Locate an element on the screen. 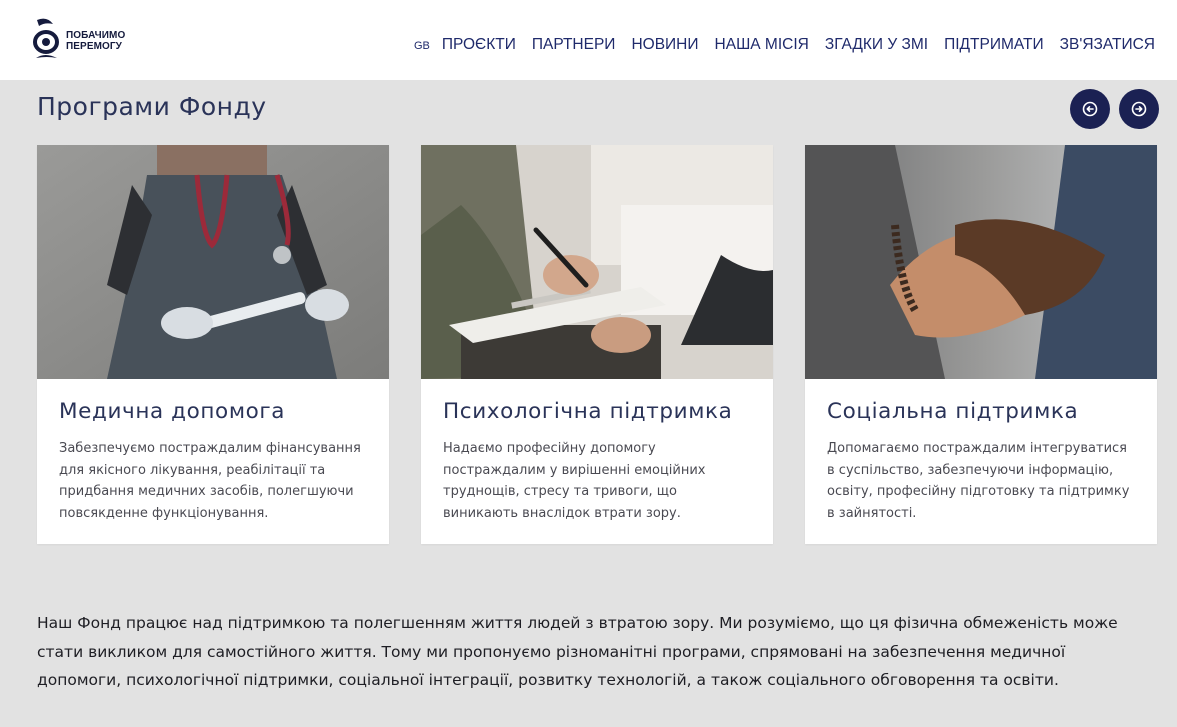  doctor-with-stethoscope-photo is located at coordinates (213, 262).